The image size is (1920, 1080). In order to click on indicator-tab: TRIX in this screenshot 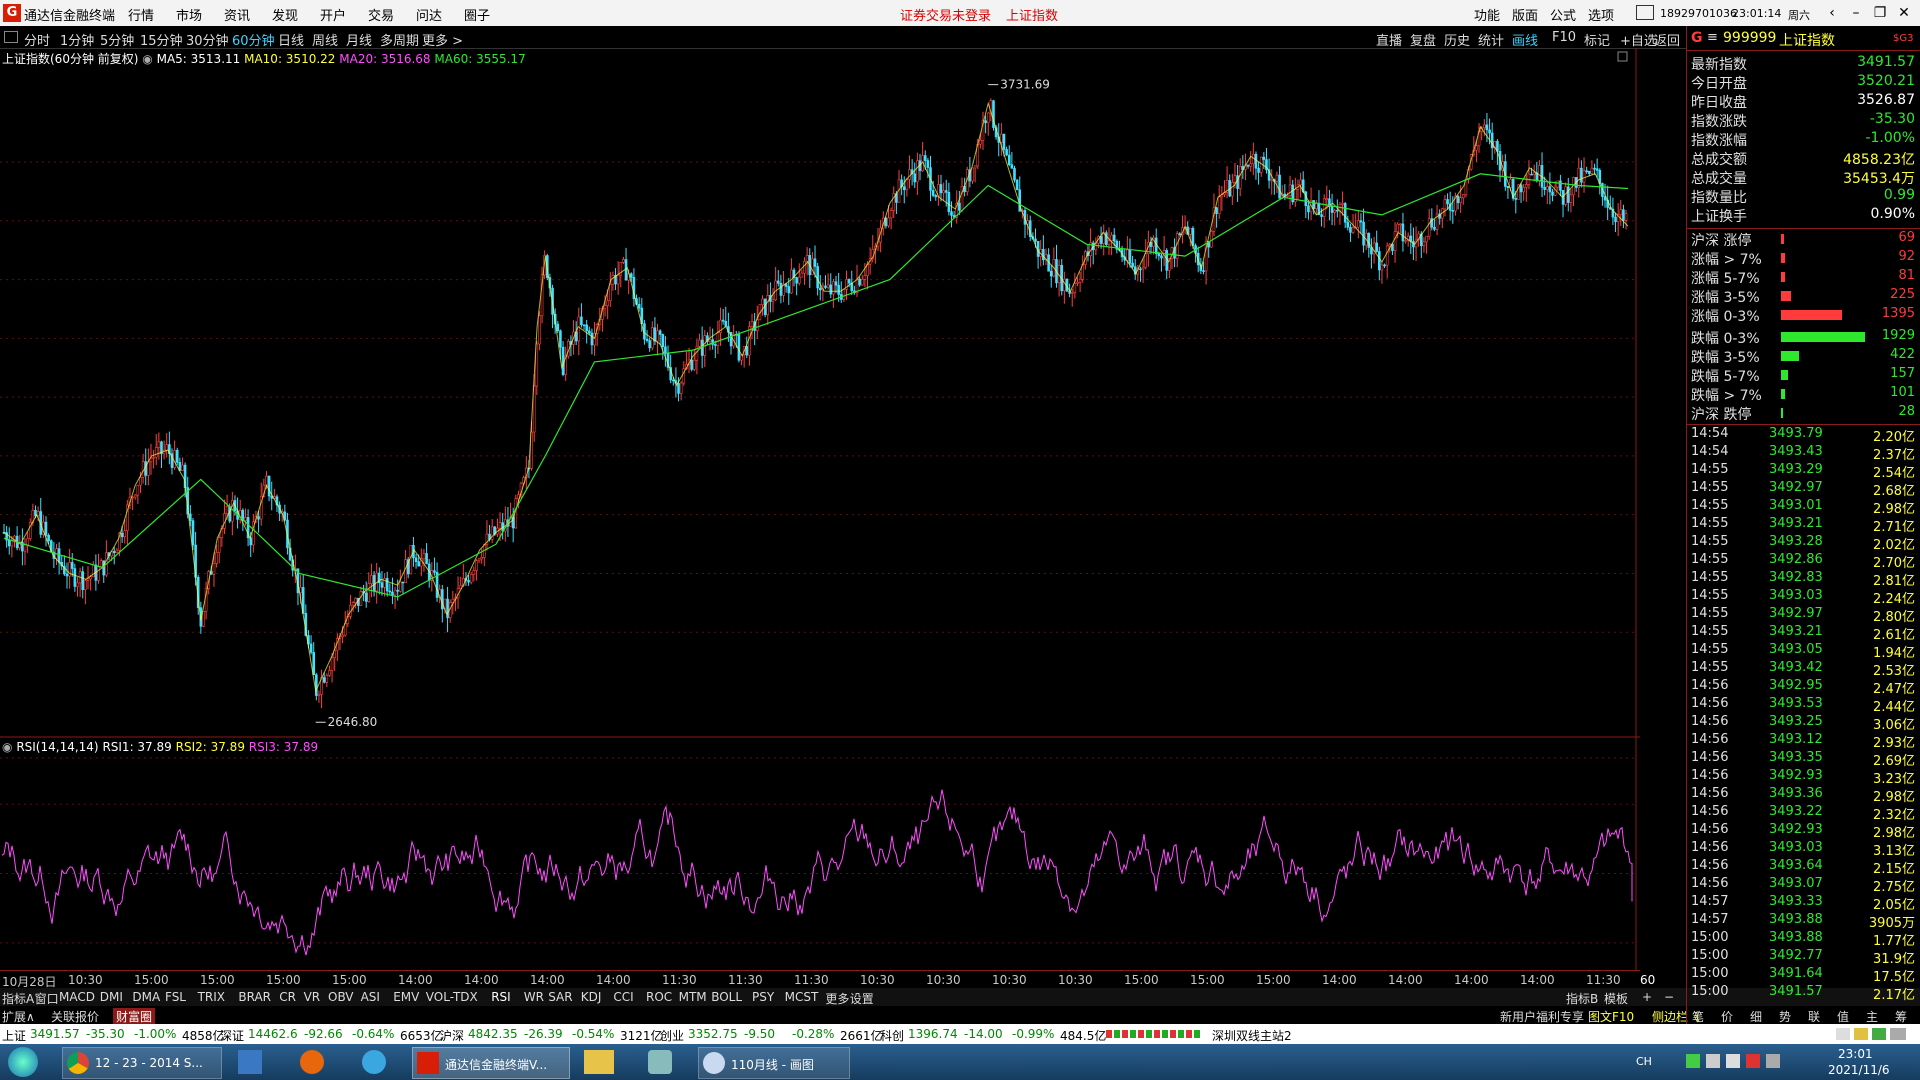, I will do `click(211, 997)`.